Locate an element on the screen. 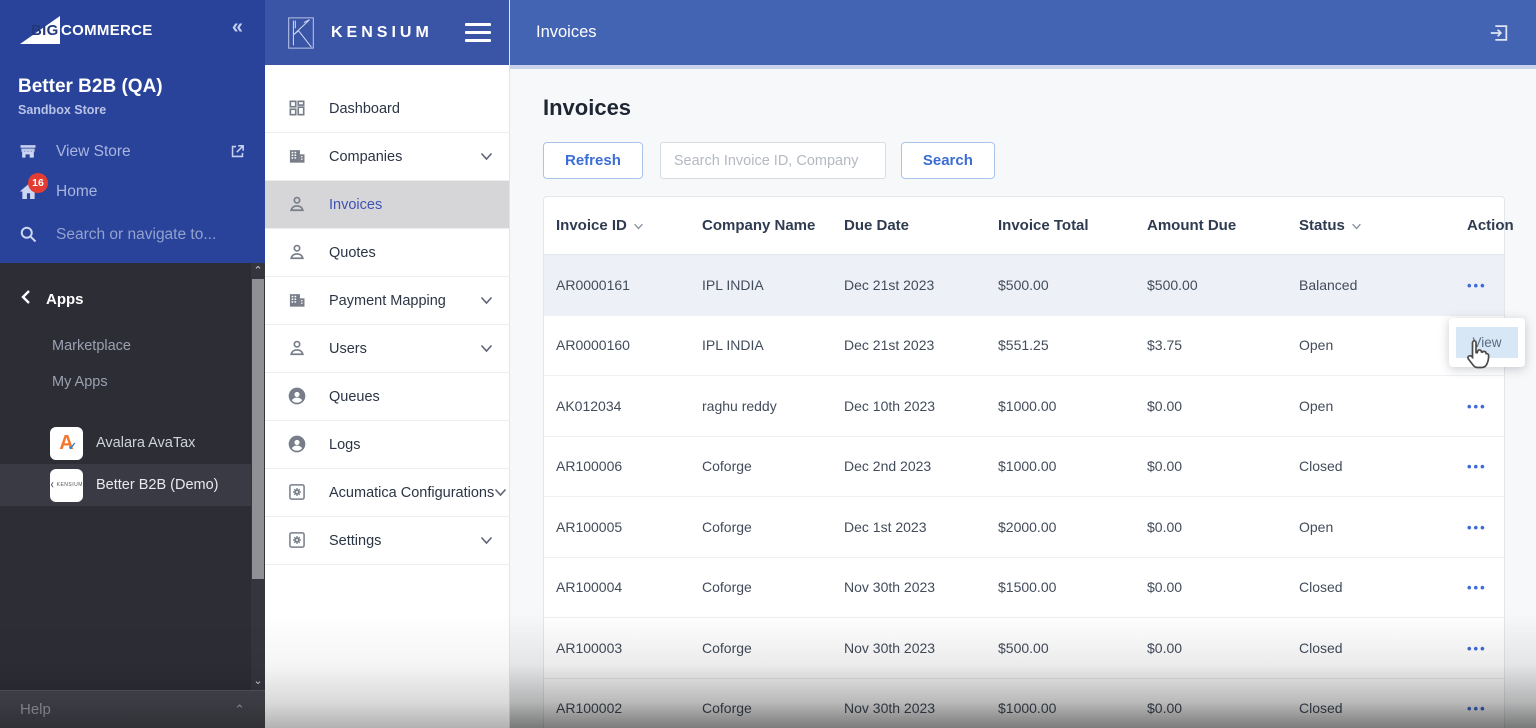 This screenshot has height=728, width=1536. help-label: Help is located at coordinates (35, 709).